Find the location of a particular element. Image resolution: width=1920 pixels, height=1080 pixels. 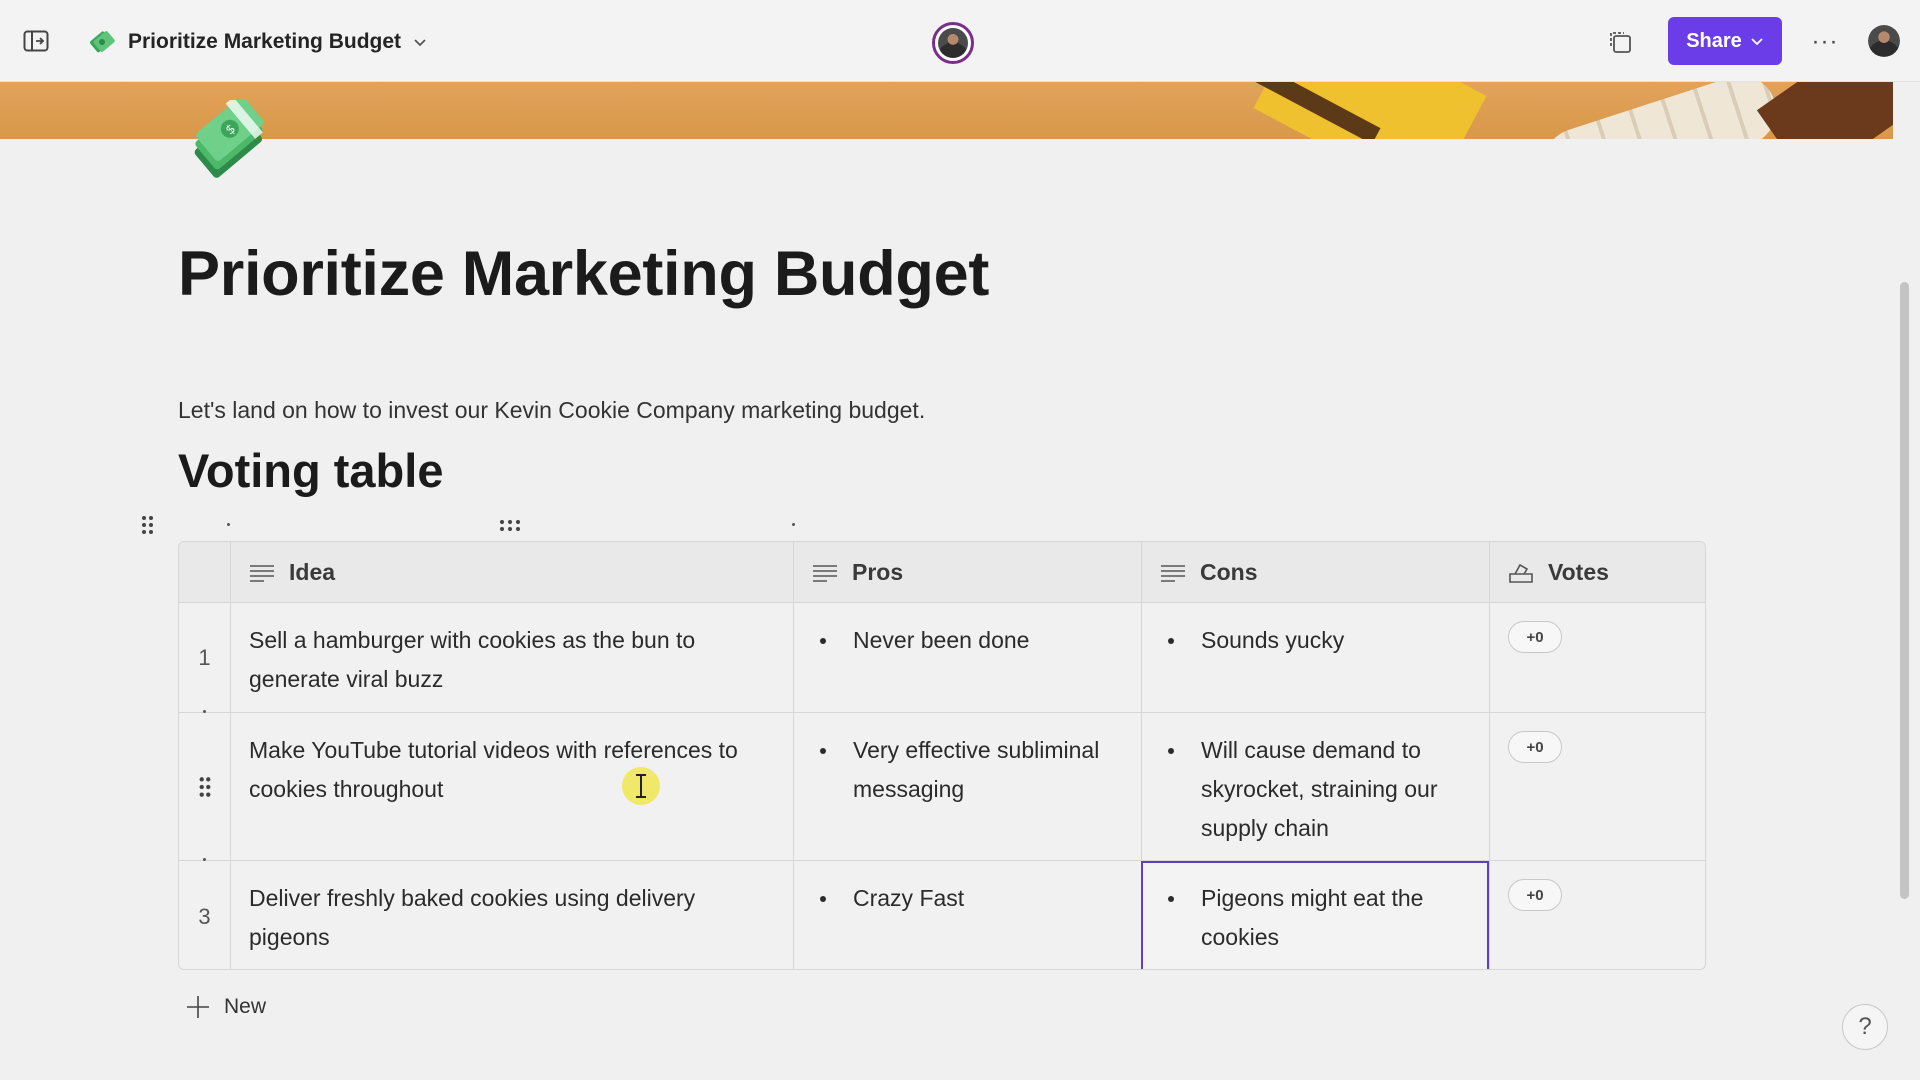

user-face-icon is located at coordinates (1884, 41).